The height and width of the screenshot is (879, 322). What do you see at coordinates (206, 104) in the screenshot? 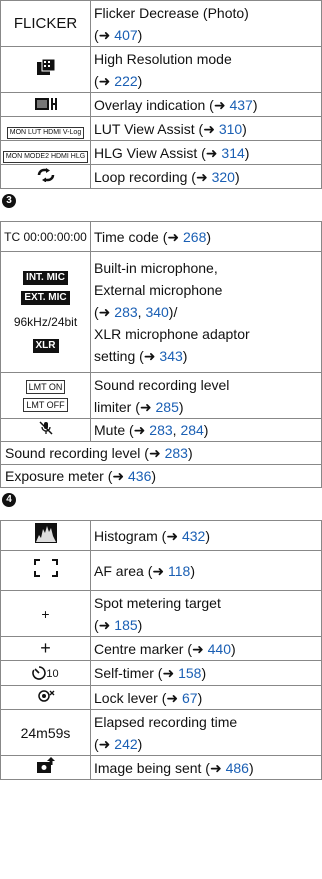
I see `description-cell: Overlay indication (➜ 437)` at bounding box center [206, 104].